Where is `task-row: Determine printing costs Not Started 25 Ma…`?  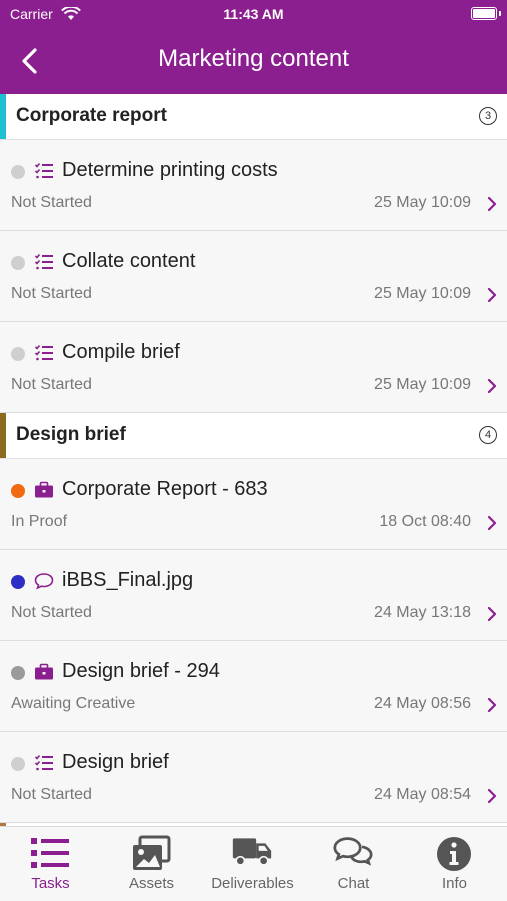
task-row: Determine printing costs Not Started 25 Ma… is located at coordinates (253, 185).